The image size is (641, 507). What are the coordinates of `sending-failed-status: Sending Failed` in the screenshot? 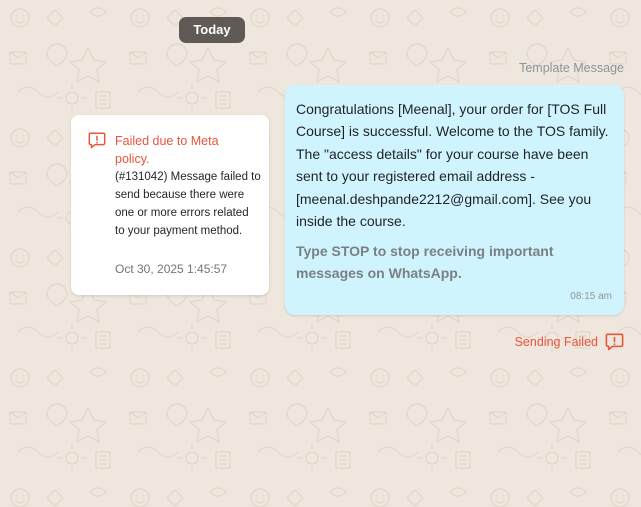 It's located at (569, 341).